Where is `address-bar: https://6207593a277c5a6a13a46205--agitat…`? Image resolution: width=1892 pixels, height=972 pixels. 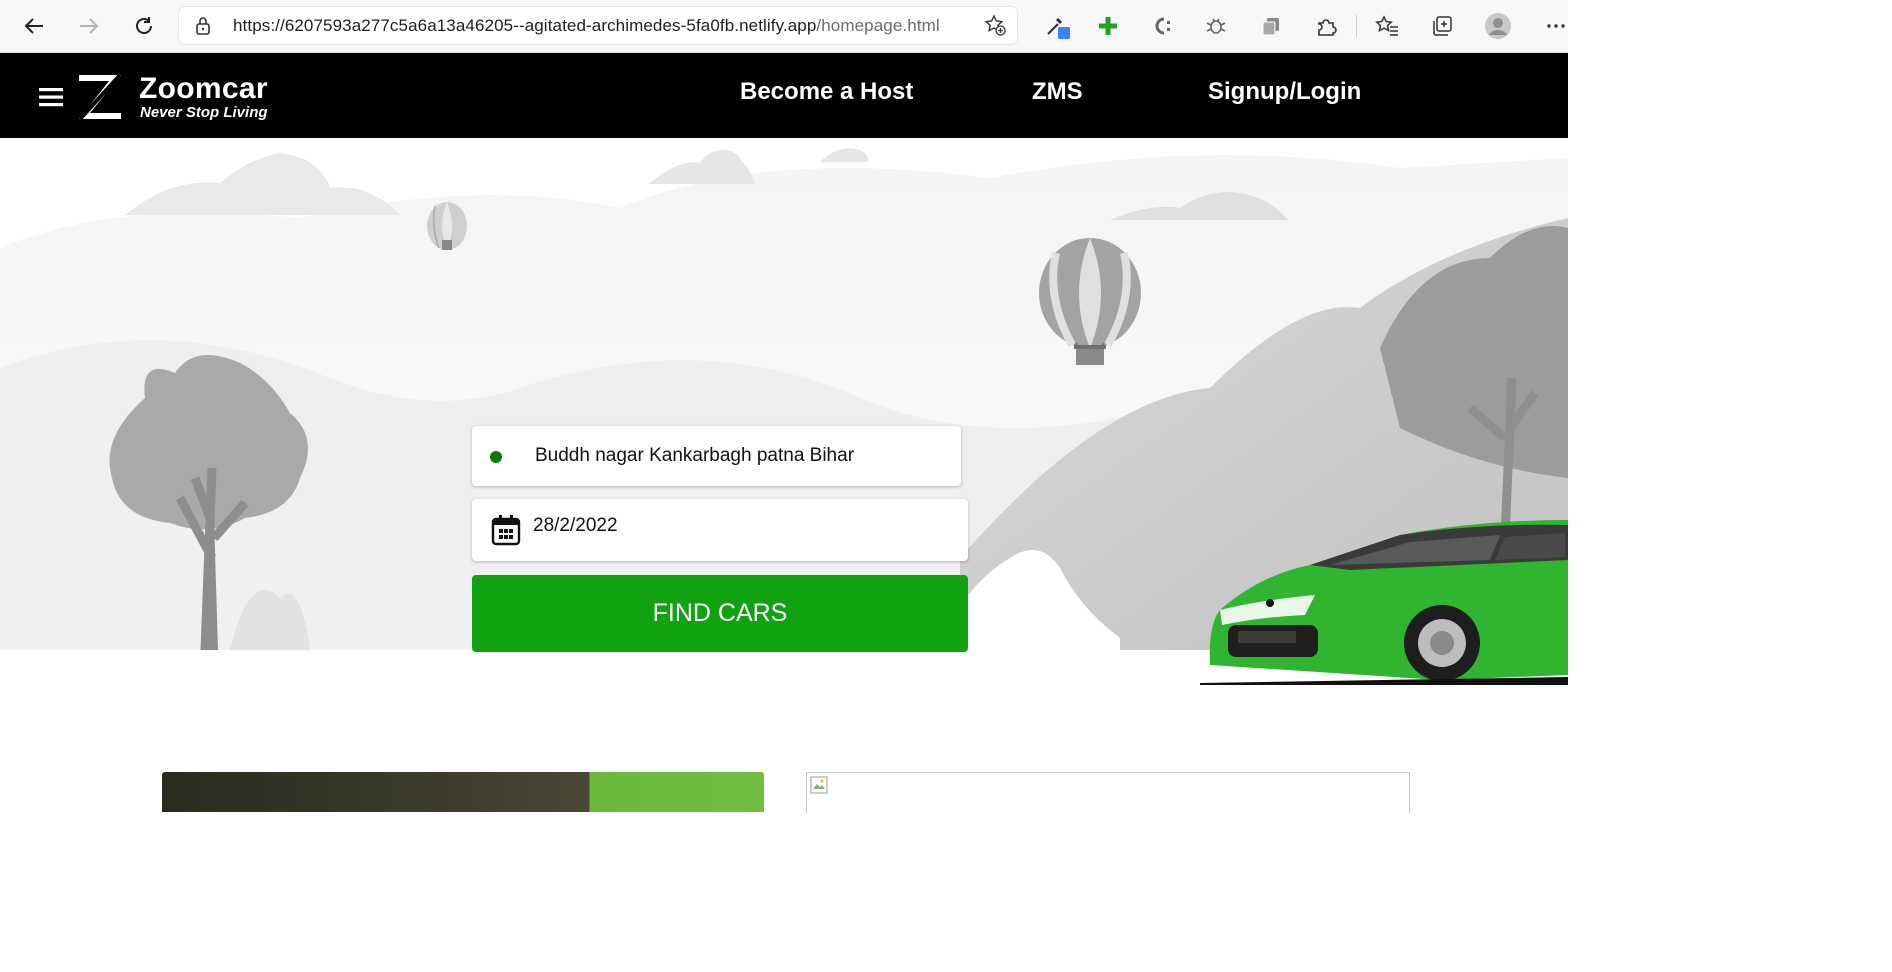 address-bar: https://6207593a277c5a6a13a46205--agitat… is located at coordinates (598, 25).